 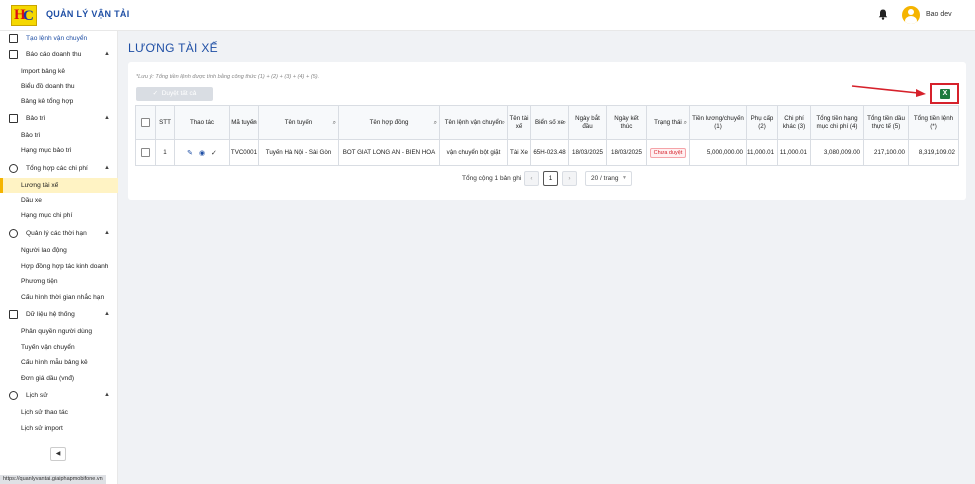 What do you see at coordinates (837, 152) in the screenshot?
I see `cell-category-total: 3,080,009.00` at bounding box center [837, 152].